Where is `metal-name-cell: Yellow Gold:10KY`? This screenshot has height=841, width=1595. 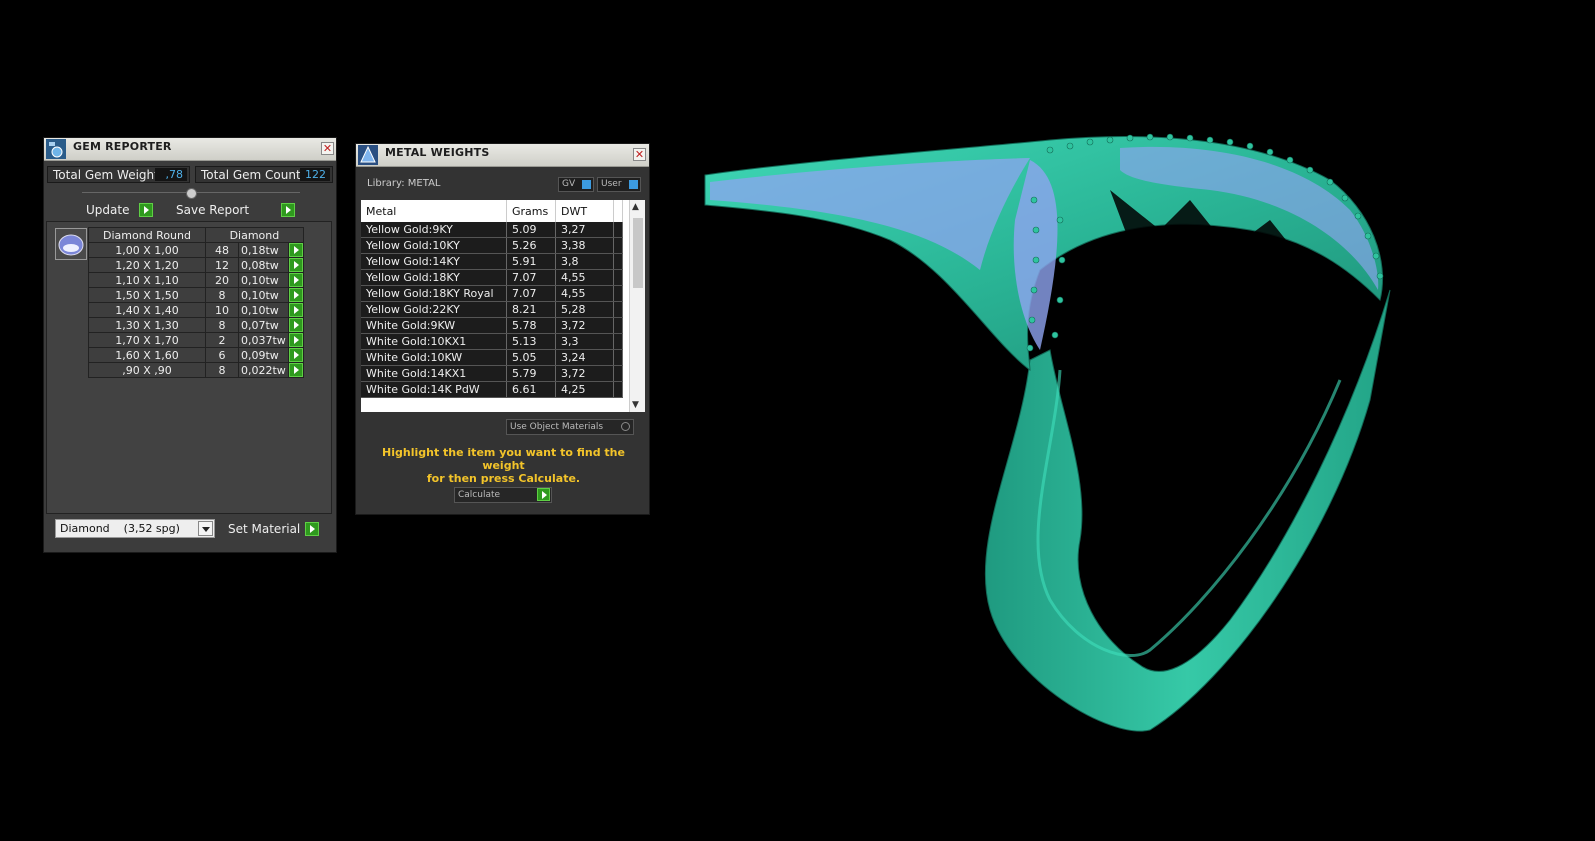 metal-name-cell: Yellow Gold:10KY is located at coordinates (434, 245).